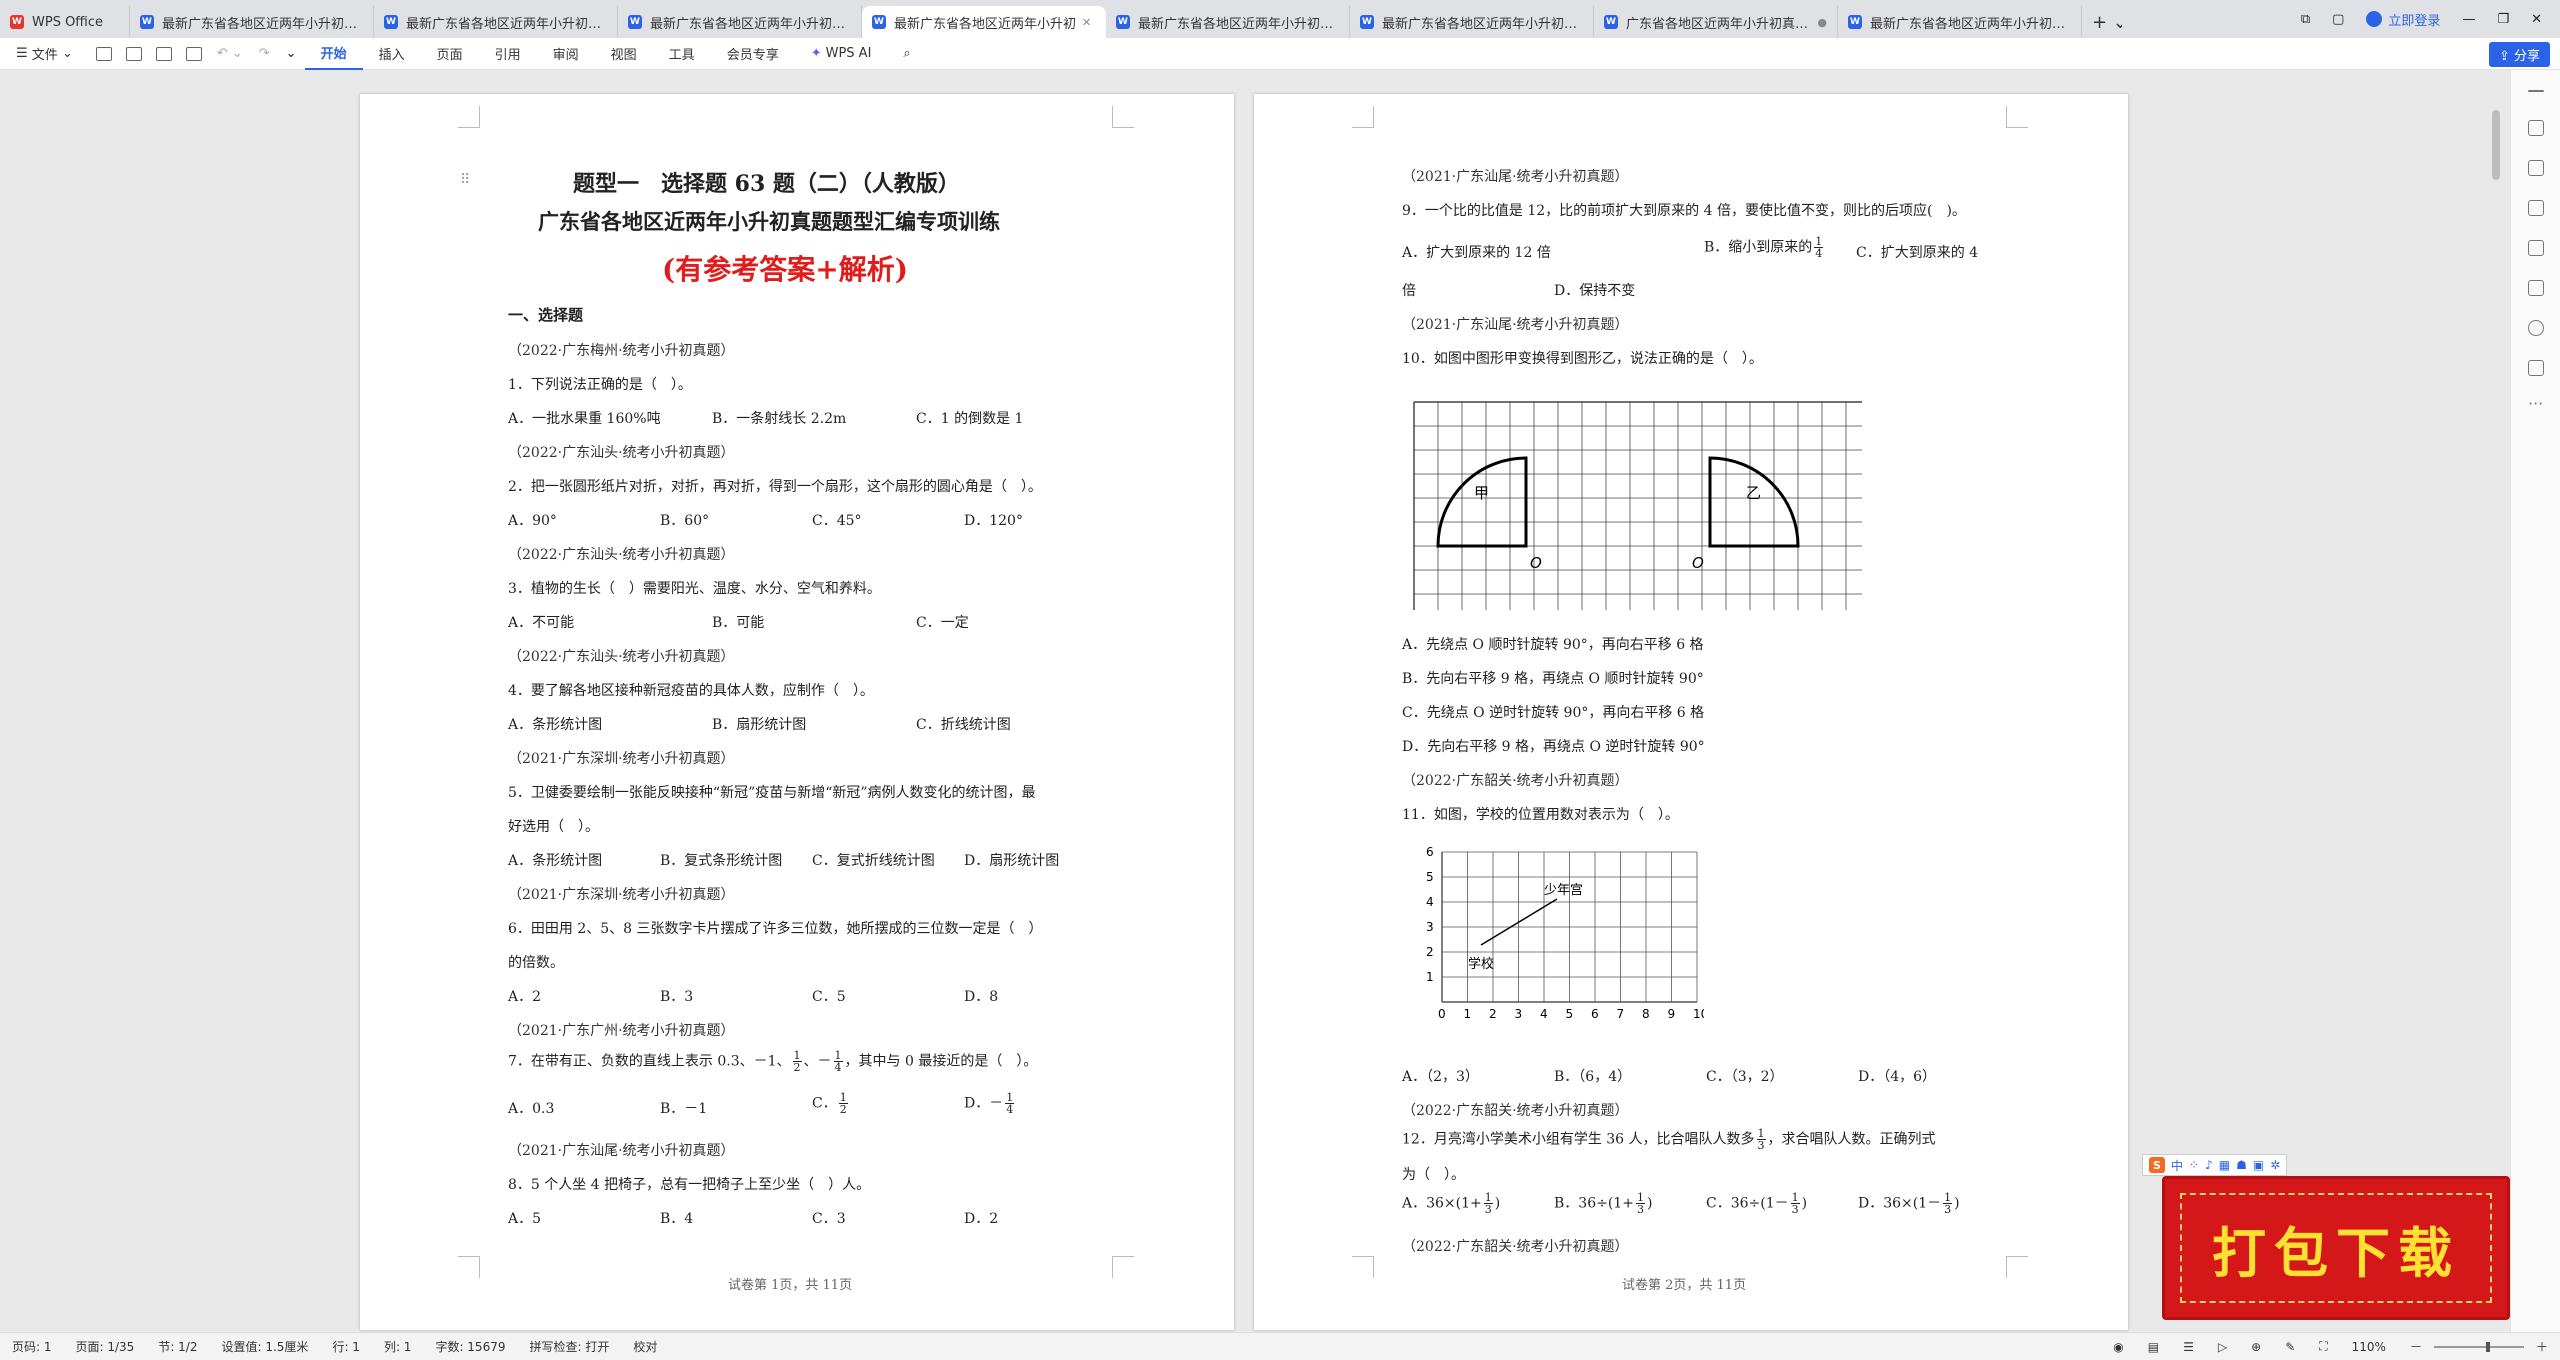 The image size is (2560, 1360). What do you see at coordinates (1716, 22) in the screenshot?
I see `tab-document: W 广东省各地区近两年小升初真题题 ●` at bounding box center [1716, 22].